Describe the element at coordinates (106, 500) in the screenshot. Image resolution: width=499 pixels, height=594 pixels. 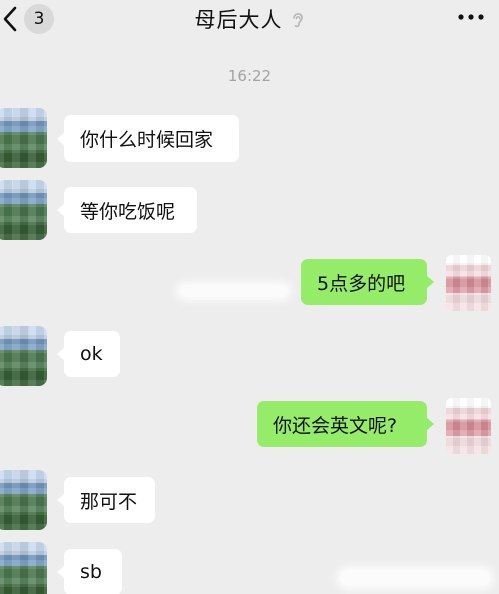
I see `message-bubble-incoming: 那可不` at that location.